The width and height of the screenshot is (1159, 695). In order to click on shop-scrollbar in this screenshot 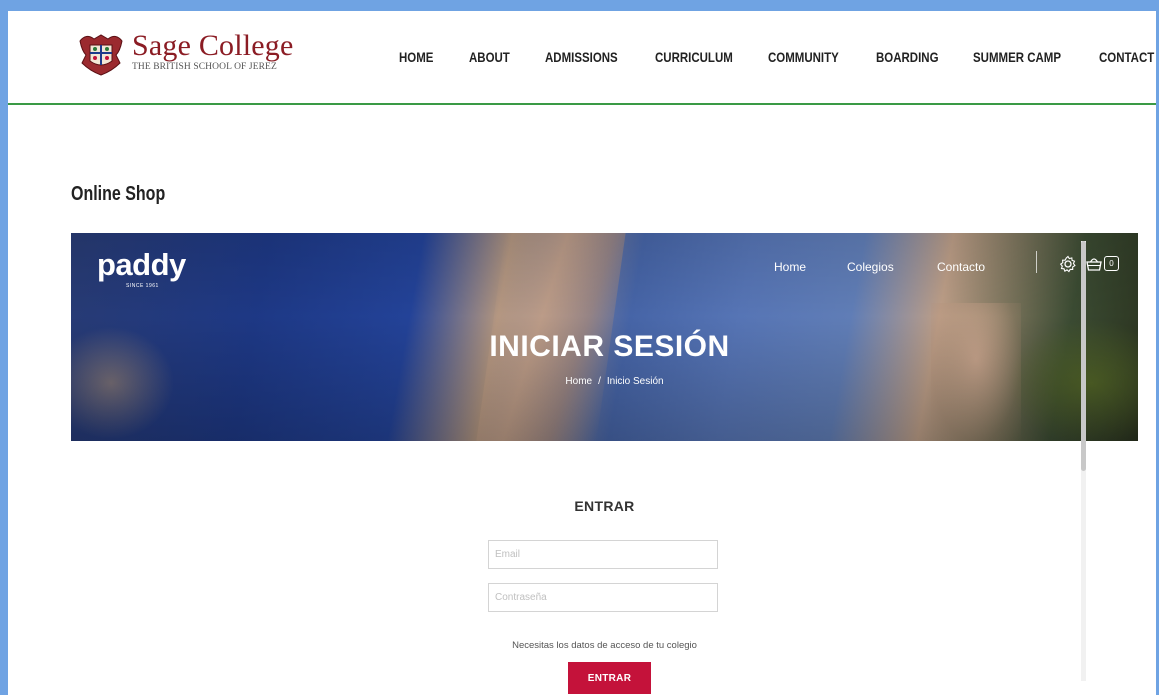, I will do `click(1083, 461)`.